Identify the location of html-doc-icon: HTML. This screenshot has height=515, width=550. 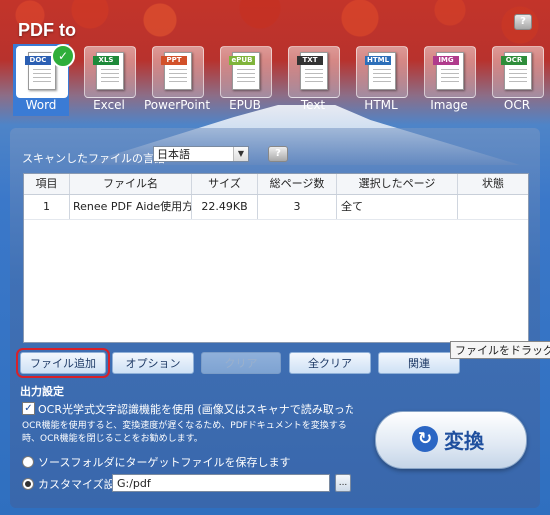
(380, 71).